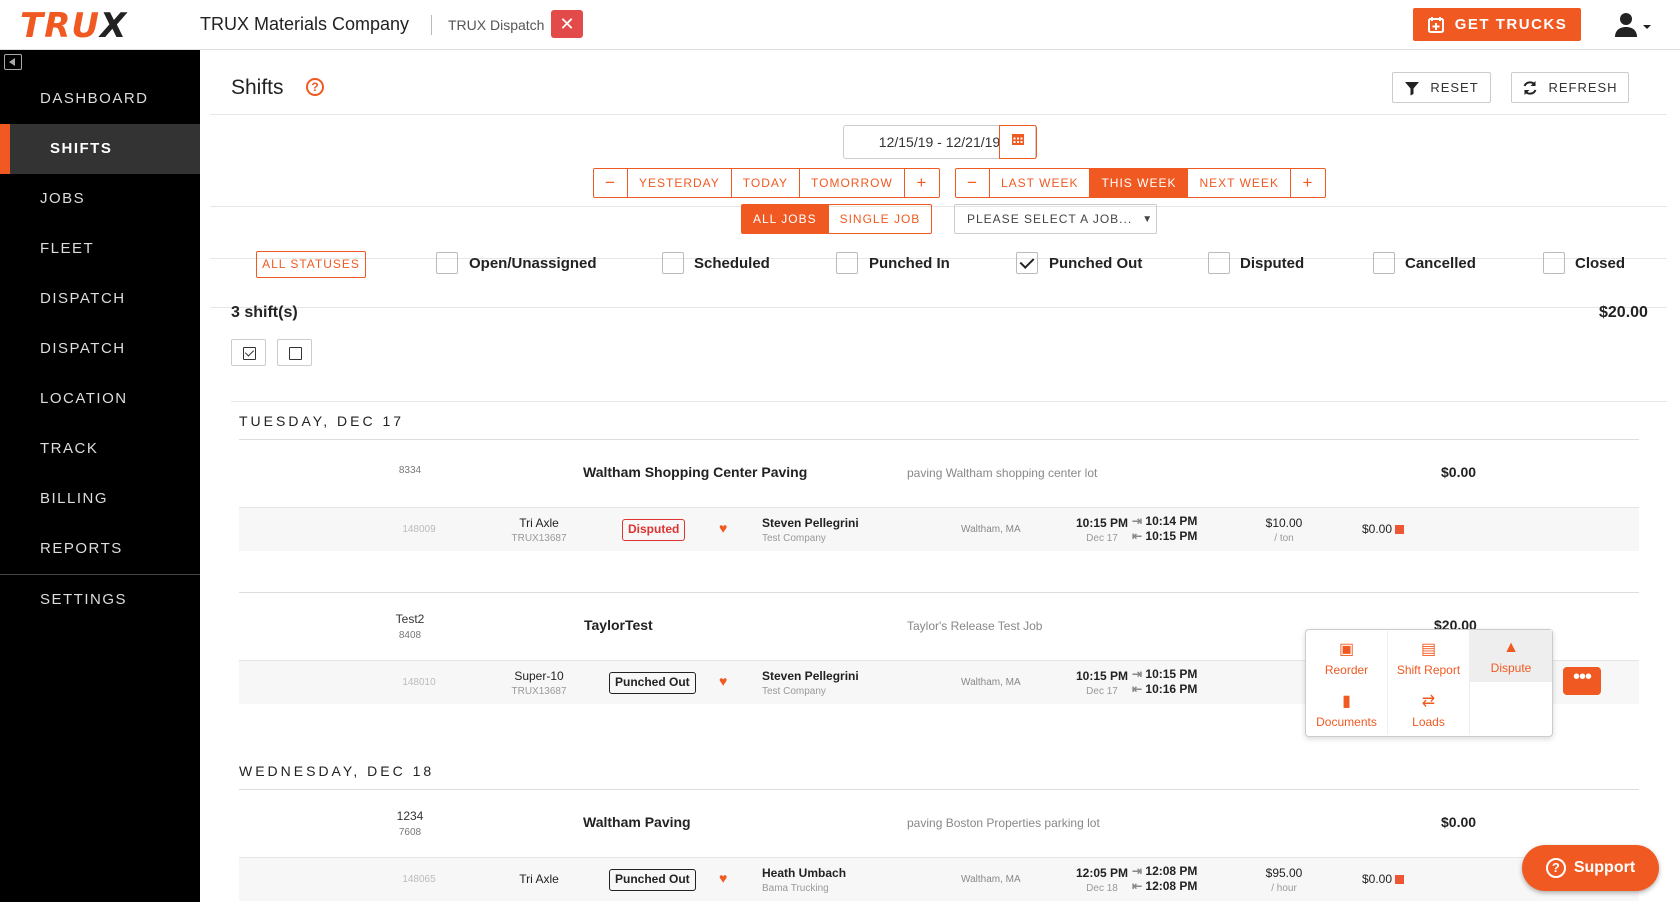  Describe the element at coordinates (567, 24) in the screenshot. I see `close-dispatch-button: ✕` at that location.